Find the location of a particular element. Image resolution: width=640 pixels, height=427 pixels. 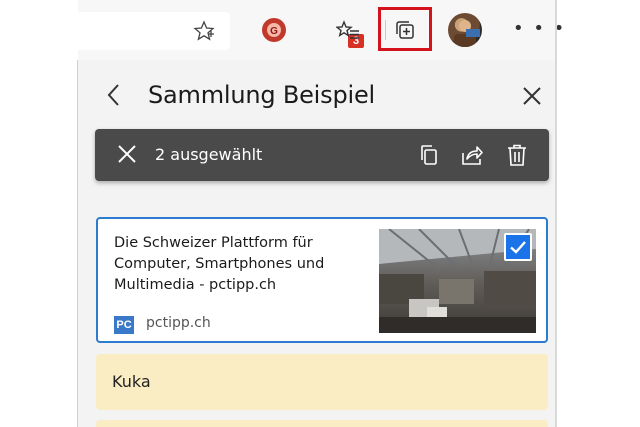

selection-count: 2 ausgewählt is located at coordinates (209, 154).